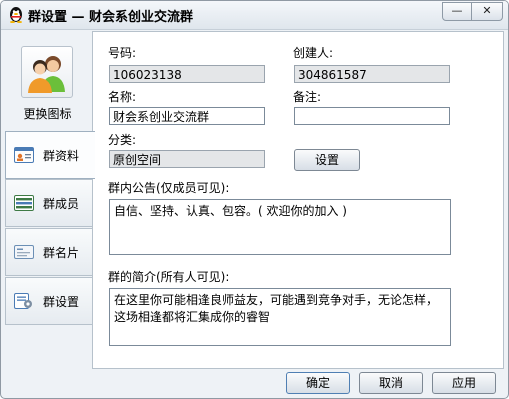  What do you see at coordinates (254, 15) in the screenshot?
I see `title-bar: 群设置 — 财会系创业交流群 — ✕` at bounding box center [254, 15].